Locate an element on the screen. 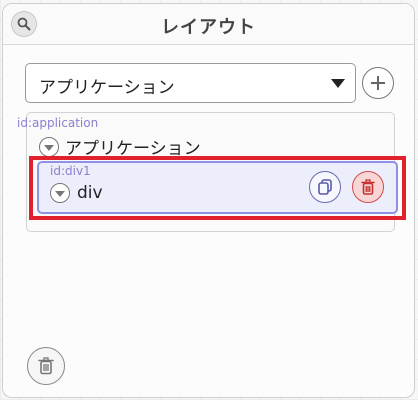  component-select: アプリケーション is located at coordinates (190, 83).